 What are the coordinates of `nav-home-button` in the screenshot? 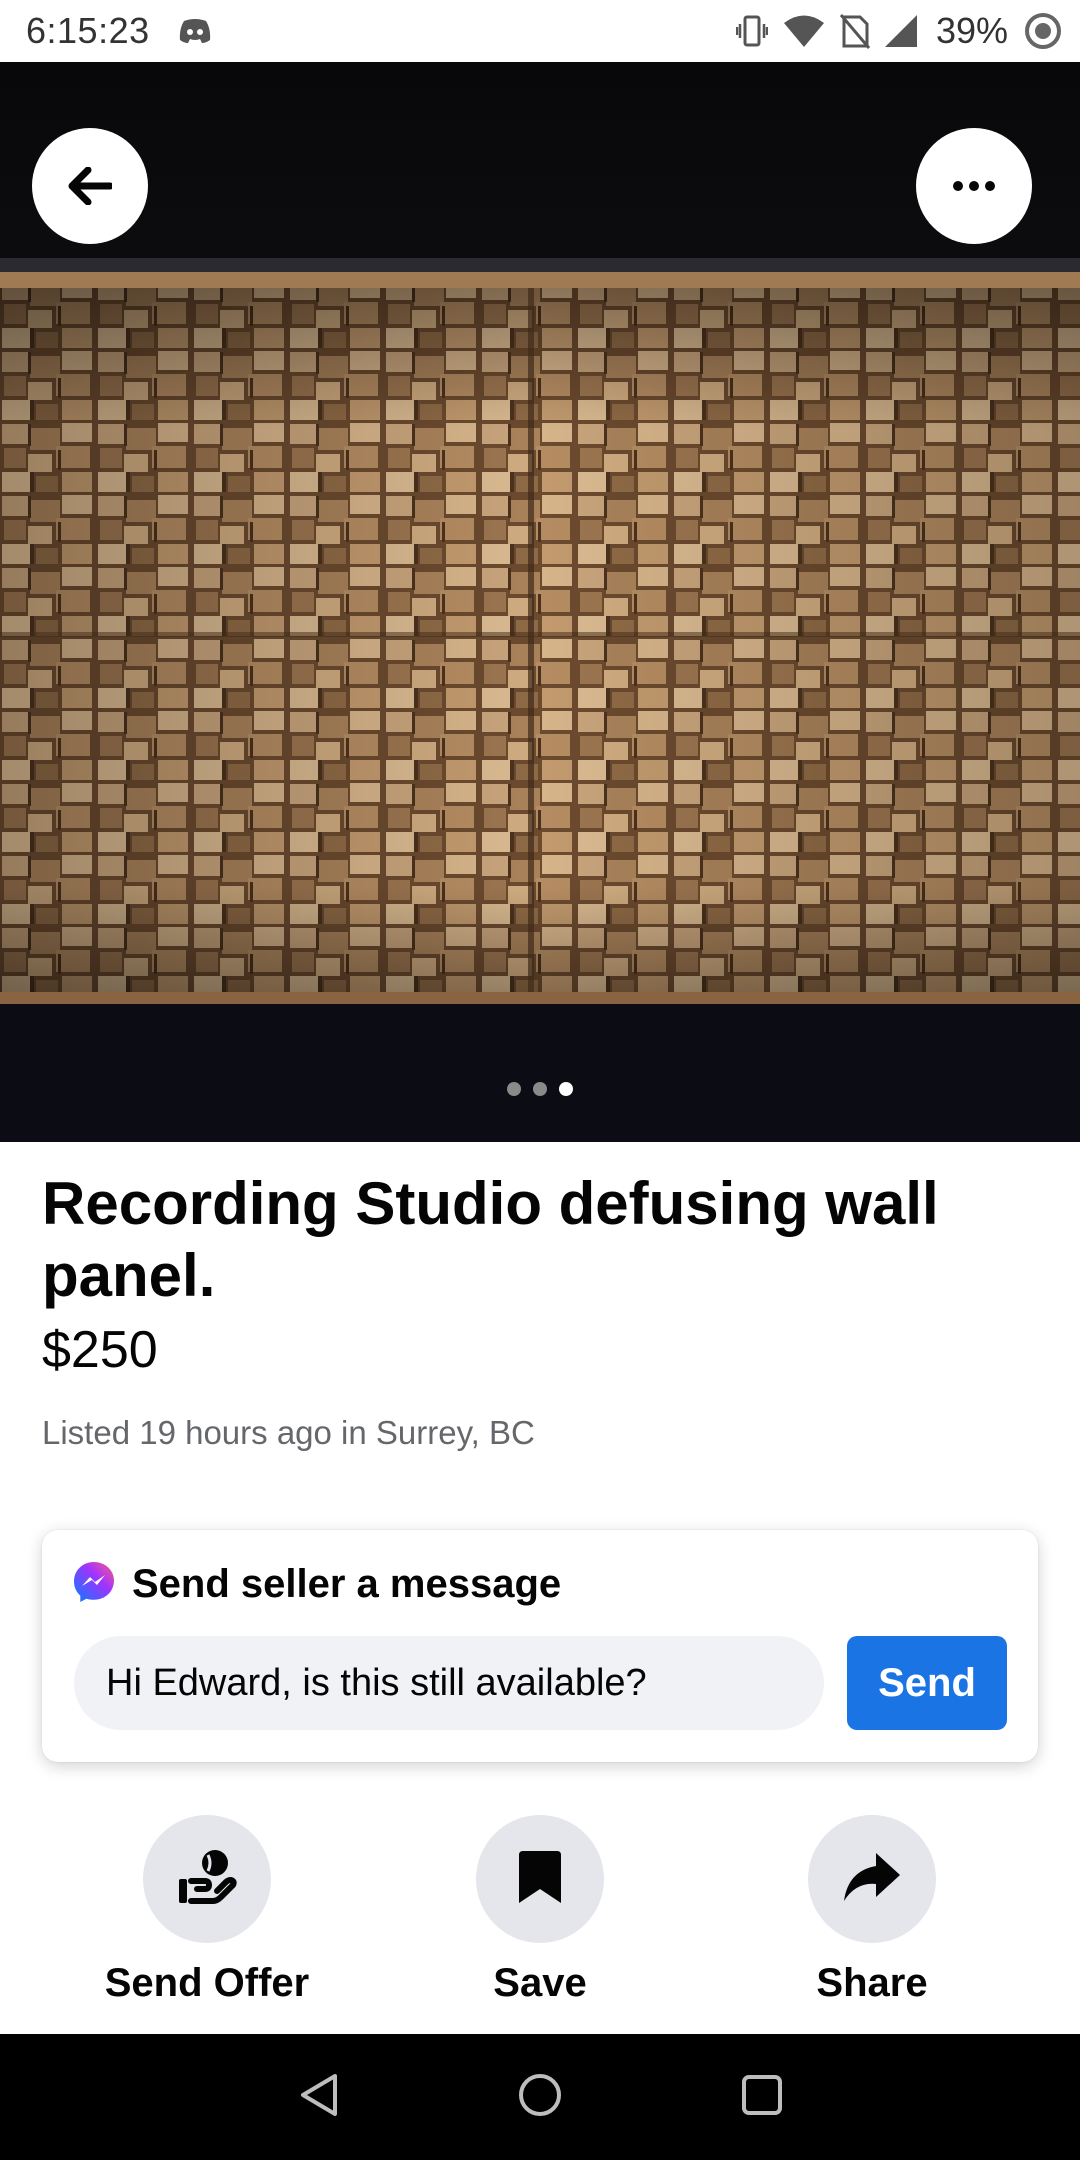 It's located at (540, 2097).